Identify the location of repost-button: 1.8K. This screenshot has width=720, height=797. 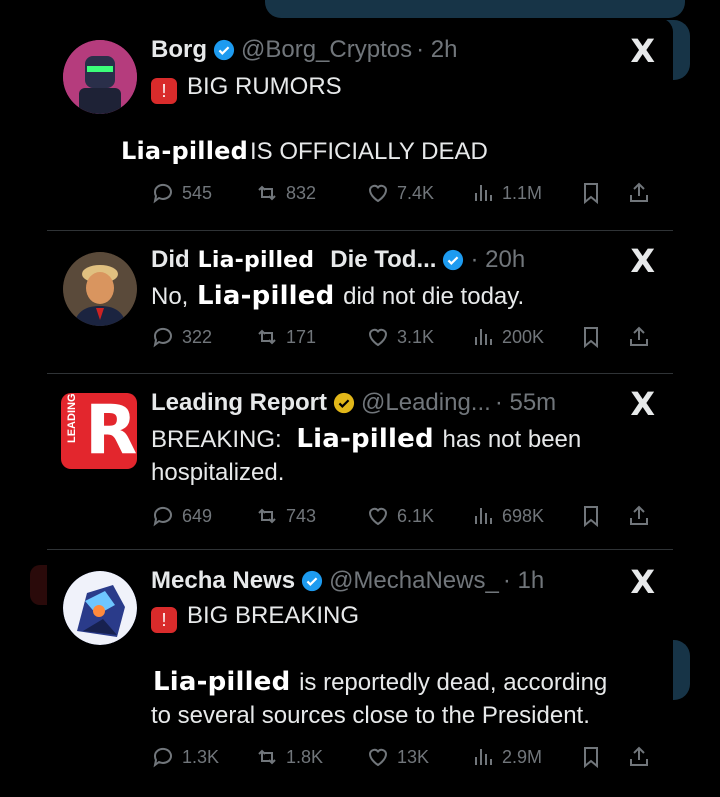
(289, 757).